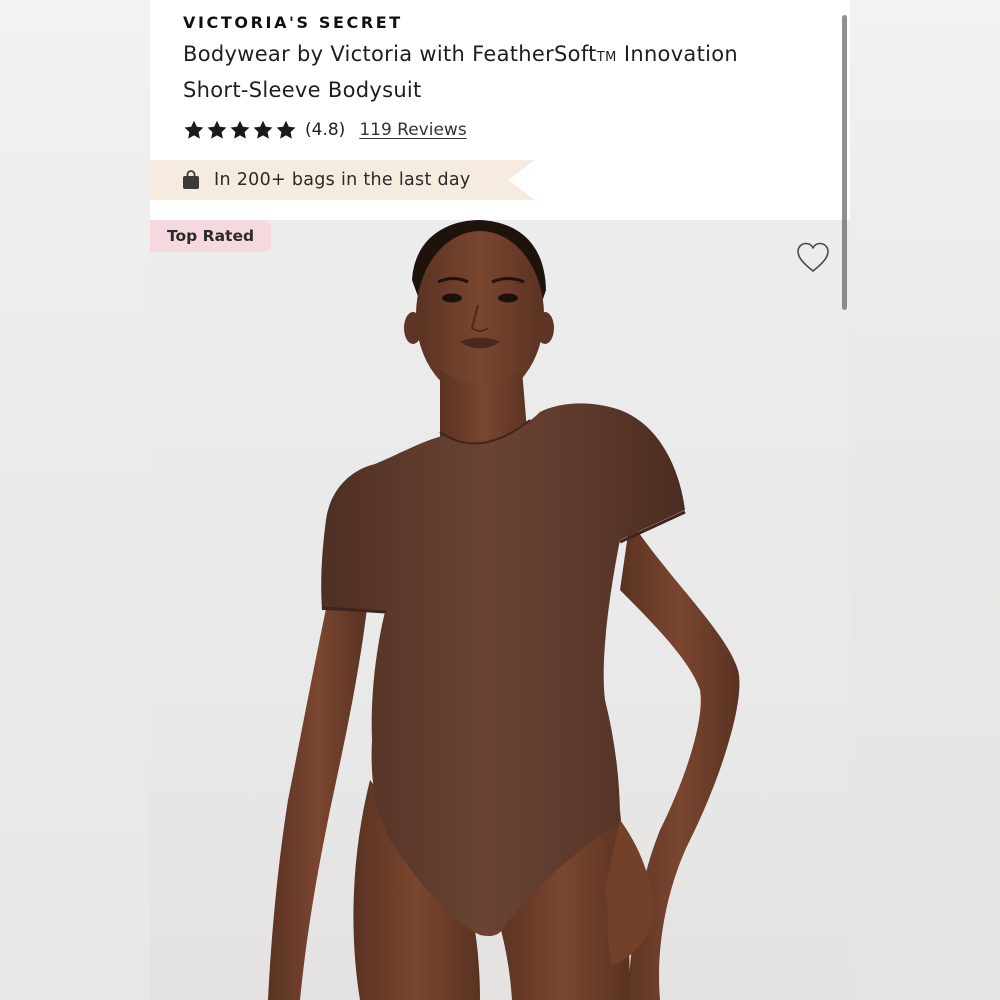 The width and height of the screenshot is (1000, 1000). Describe the element at coordinates (390, 54) in the screenshot. I see `product-title-main: Bodywear by Victoria with FeatherSoft` at that location.